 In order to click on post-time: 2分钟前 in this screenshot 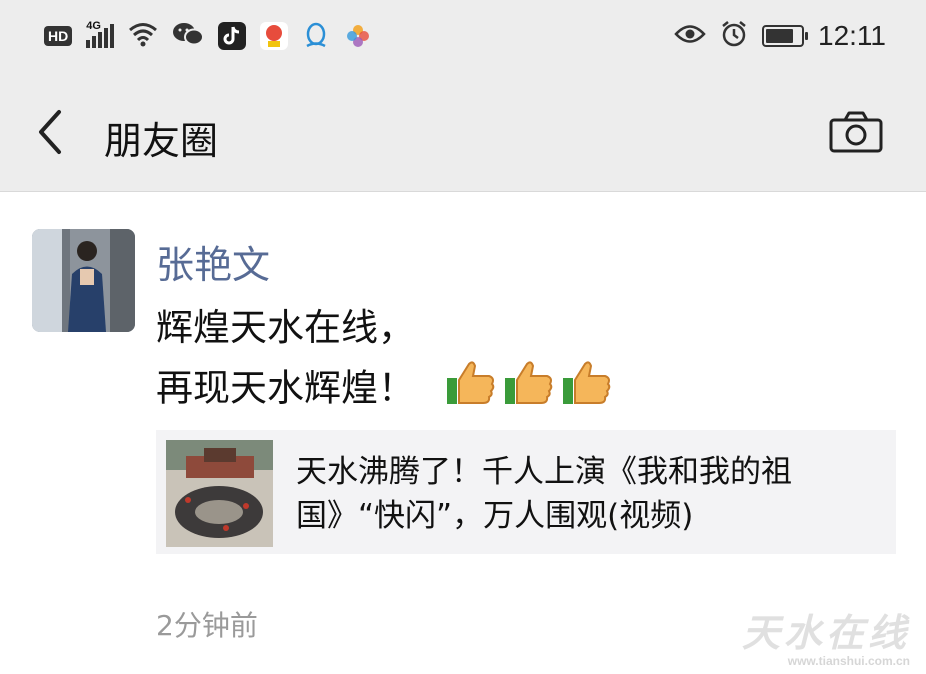, I will do `click(207, 625)`.